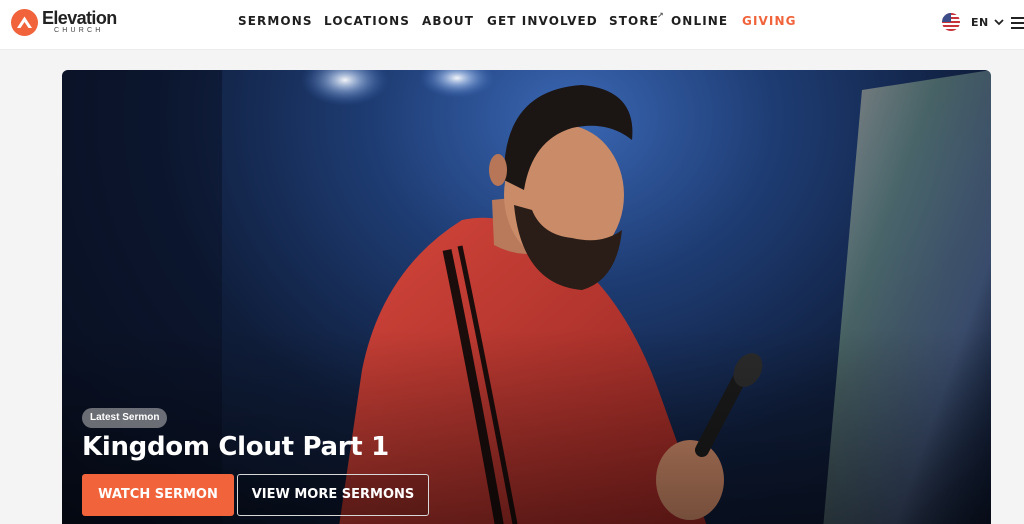 The image size is (1024, 524). What do you see at coordinates (275, 22) in the screenshot?
I see `nav-sermons: SERMONS` at bounding box center [275, 22].